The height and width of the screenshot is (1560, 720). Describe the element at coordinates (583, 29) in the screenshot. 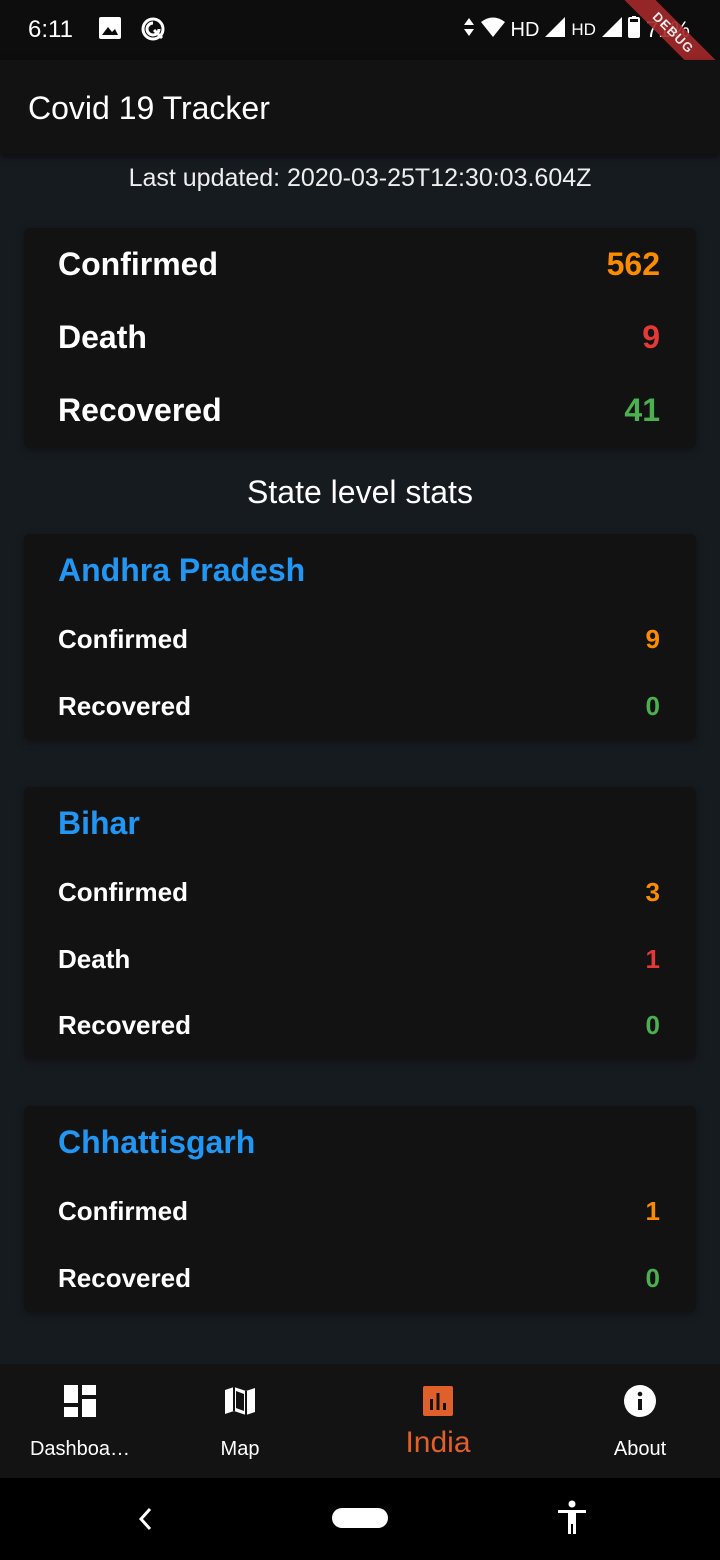

I see `network-label-2: HD` at that location.